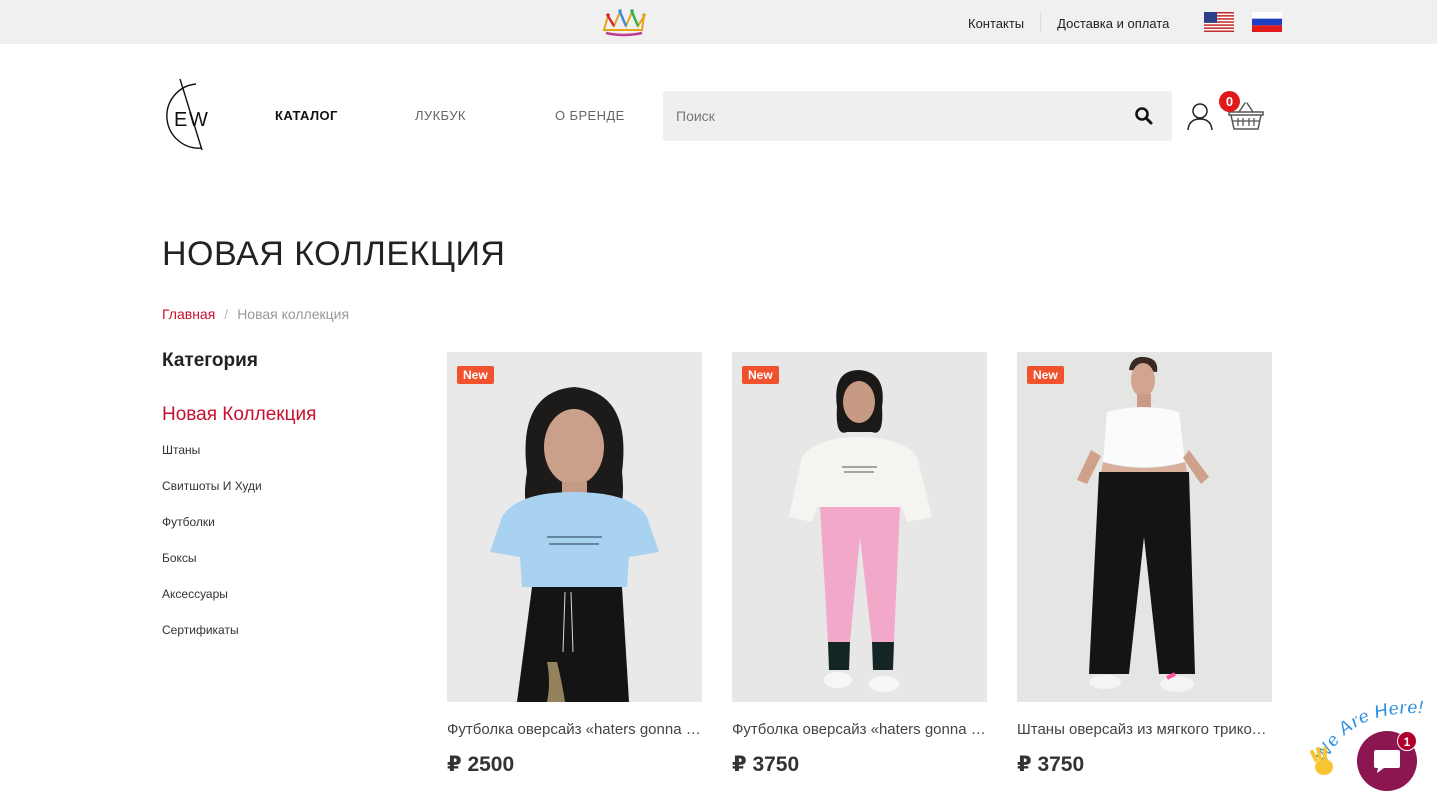  What do you see at coordinates (481, 764) in the screenshot?
I see `product-price: ₽ 2500` at bounding box center [481, 764].